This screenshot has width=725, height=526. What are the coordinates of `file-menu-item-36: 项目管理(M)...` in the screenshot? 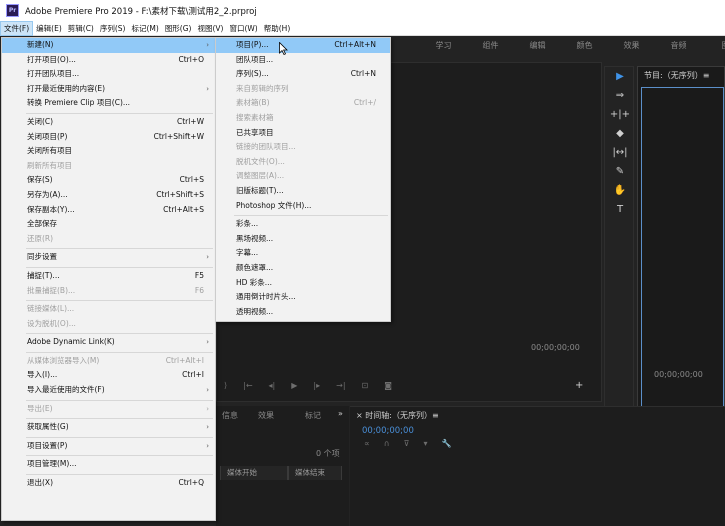 It's located at (108, 464).